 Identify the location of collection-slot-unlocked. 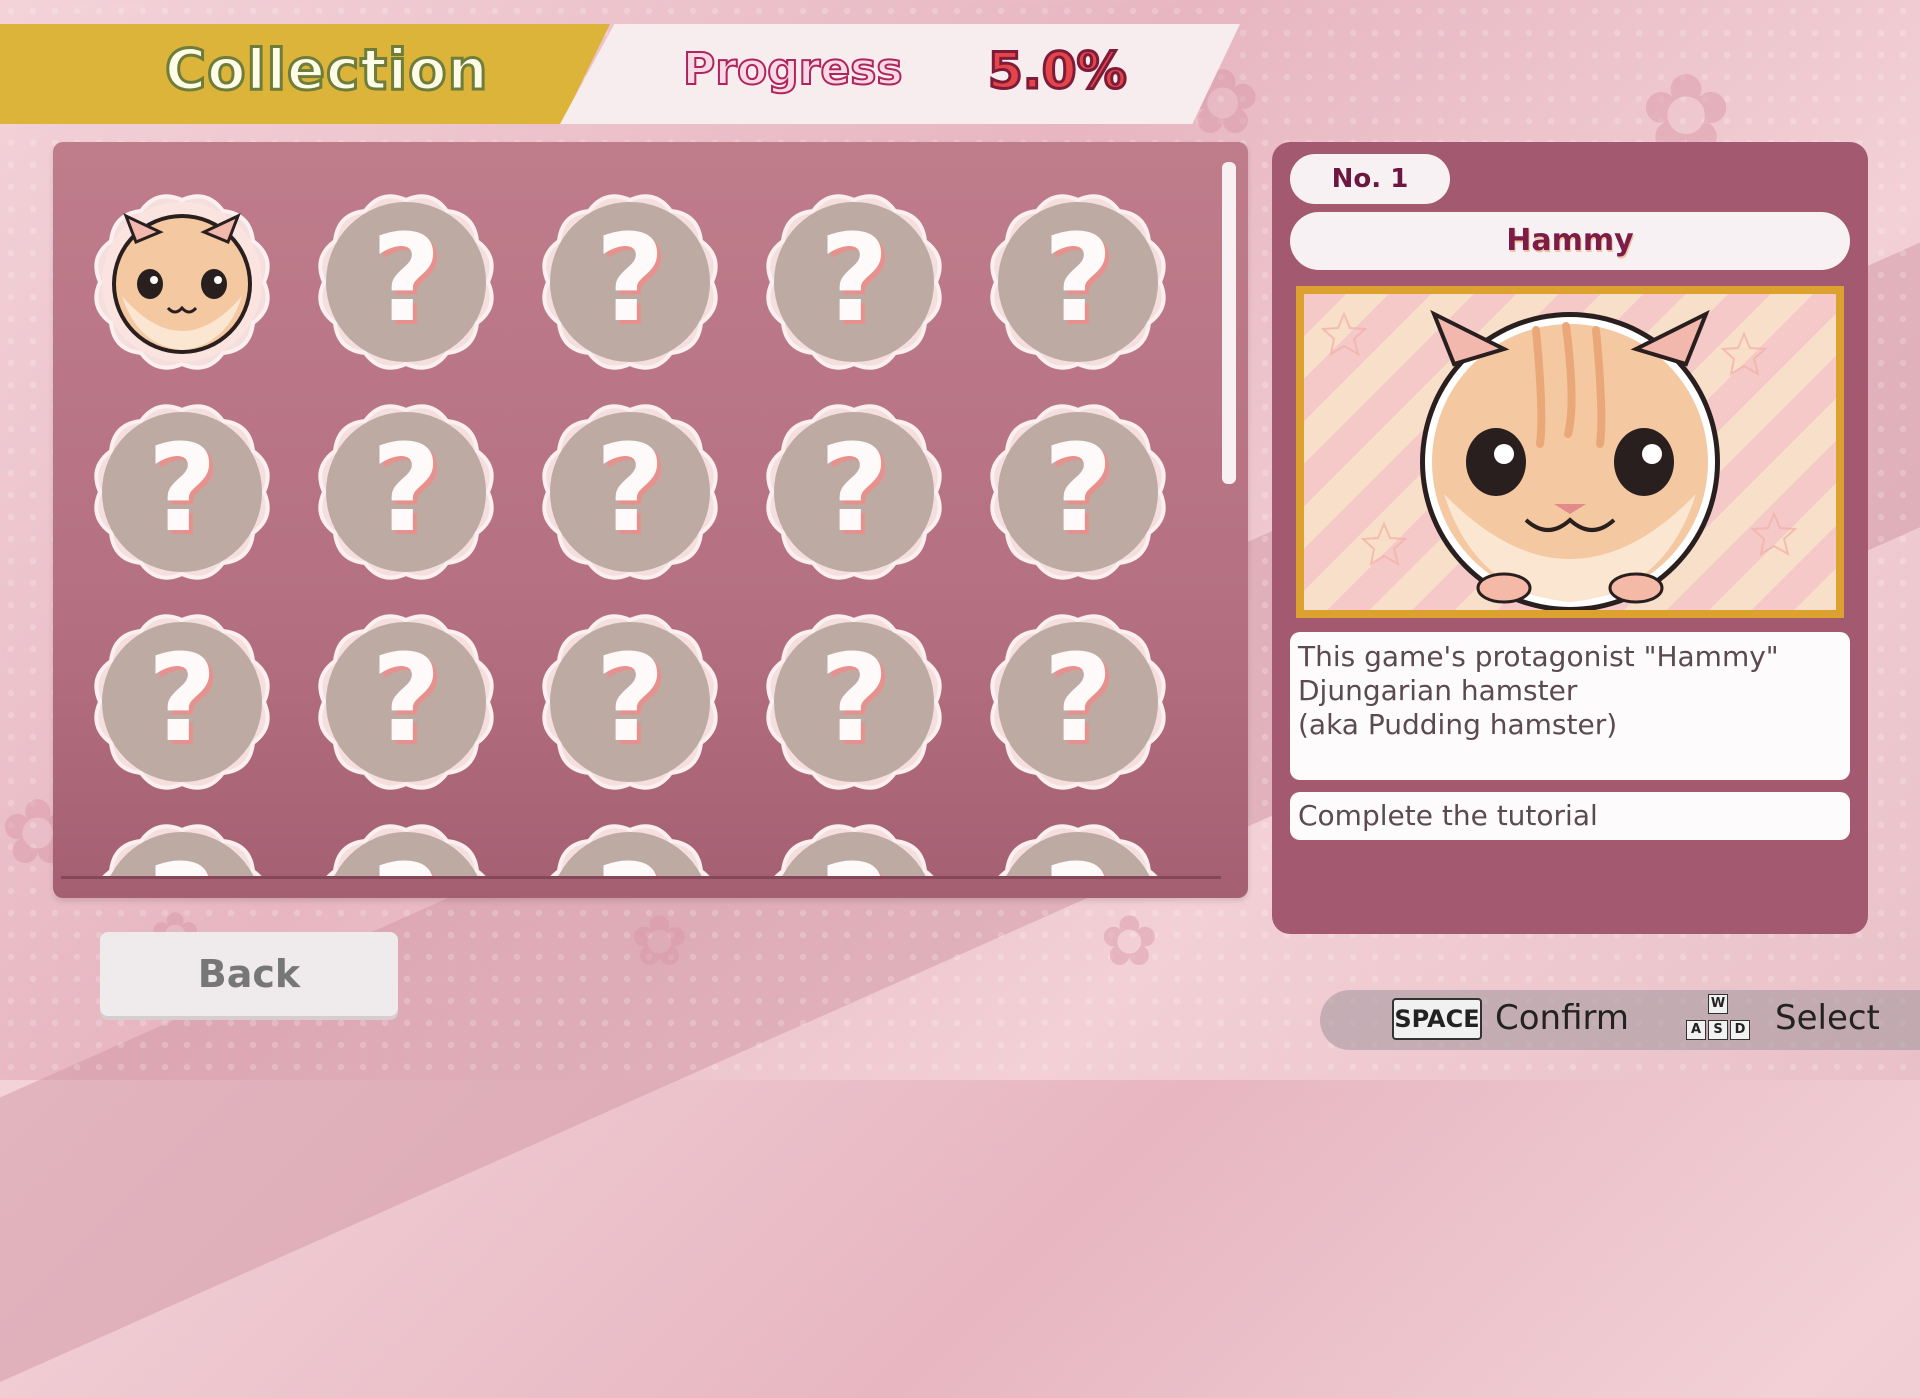
(182, 282).